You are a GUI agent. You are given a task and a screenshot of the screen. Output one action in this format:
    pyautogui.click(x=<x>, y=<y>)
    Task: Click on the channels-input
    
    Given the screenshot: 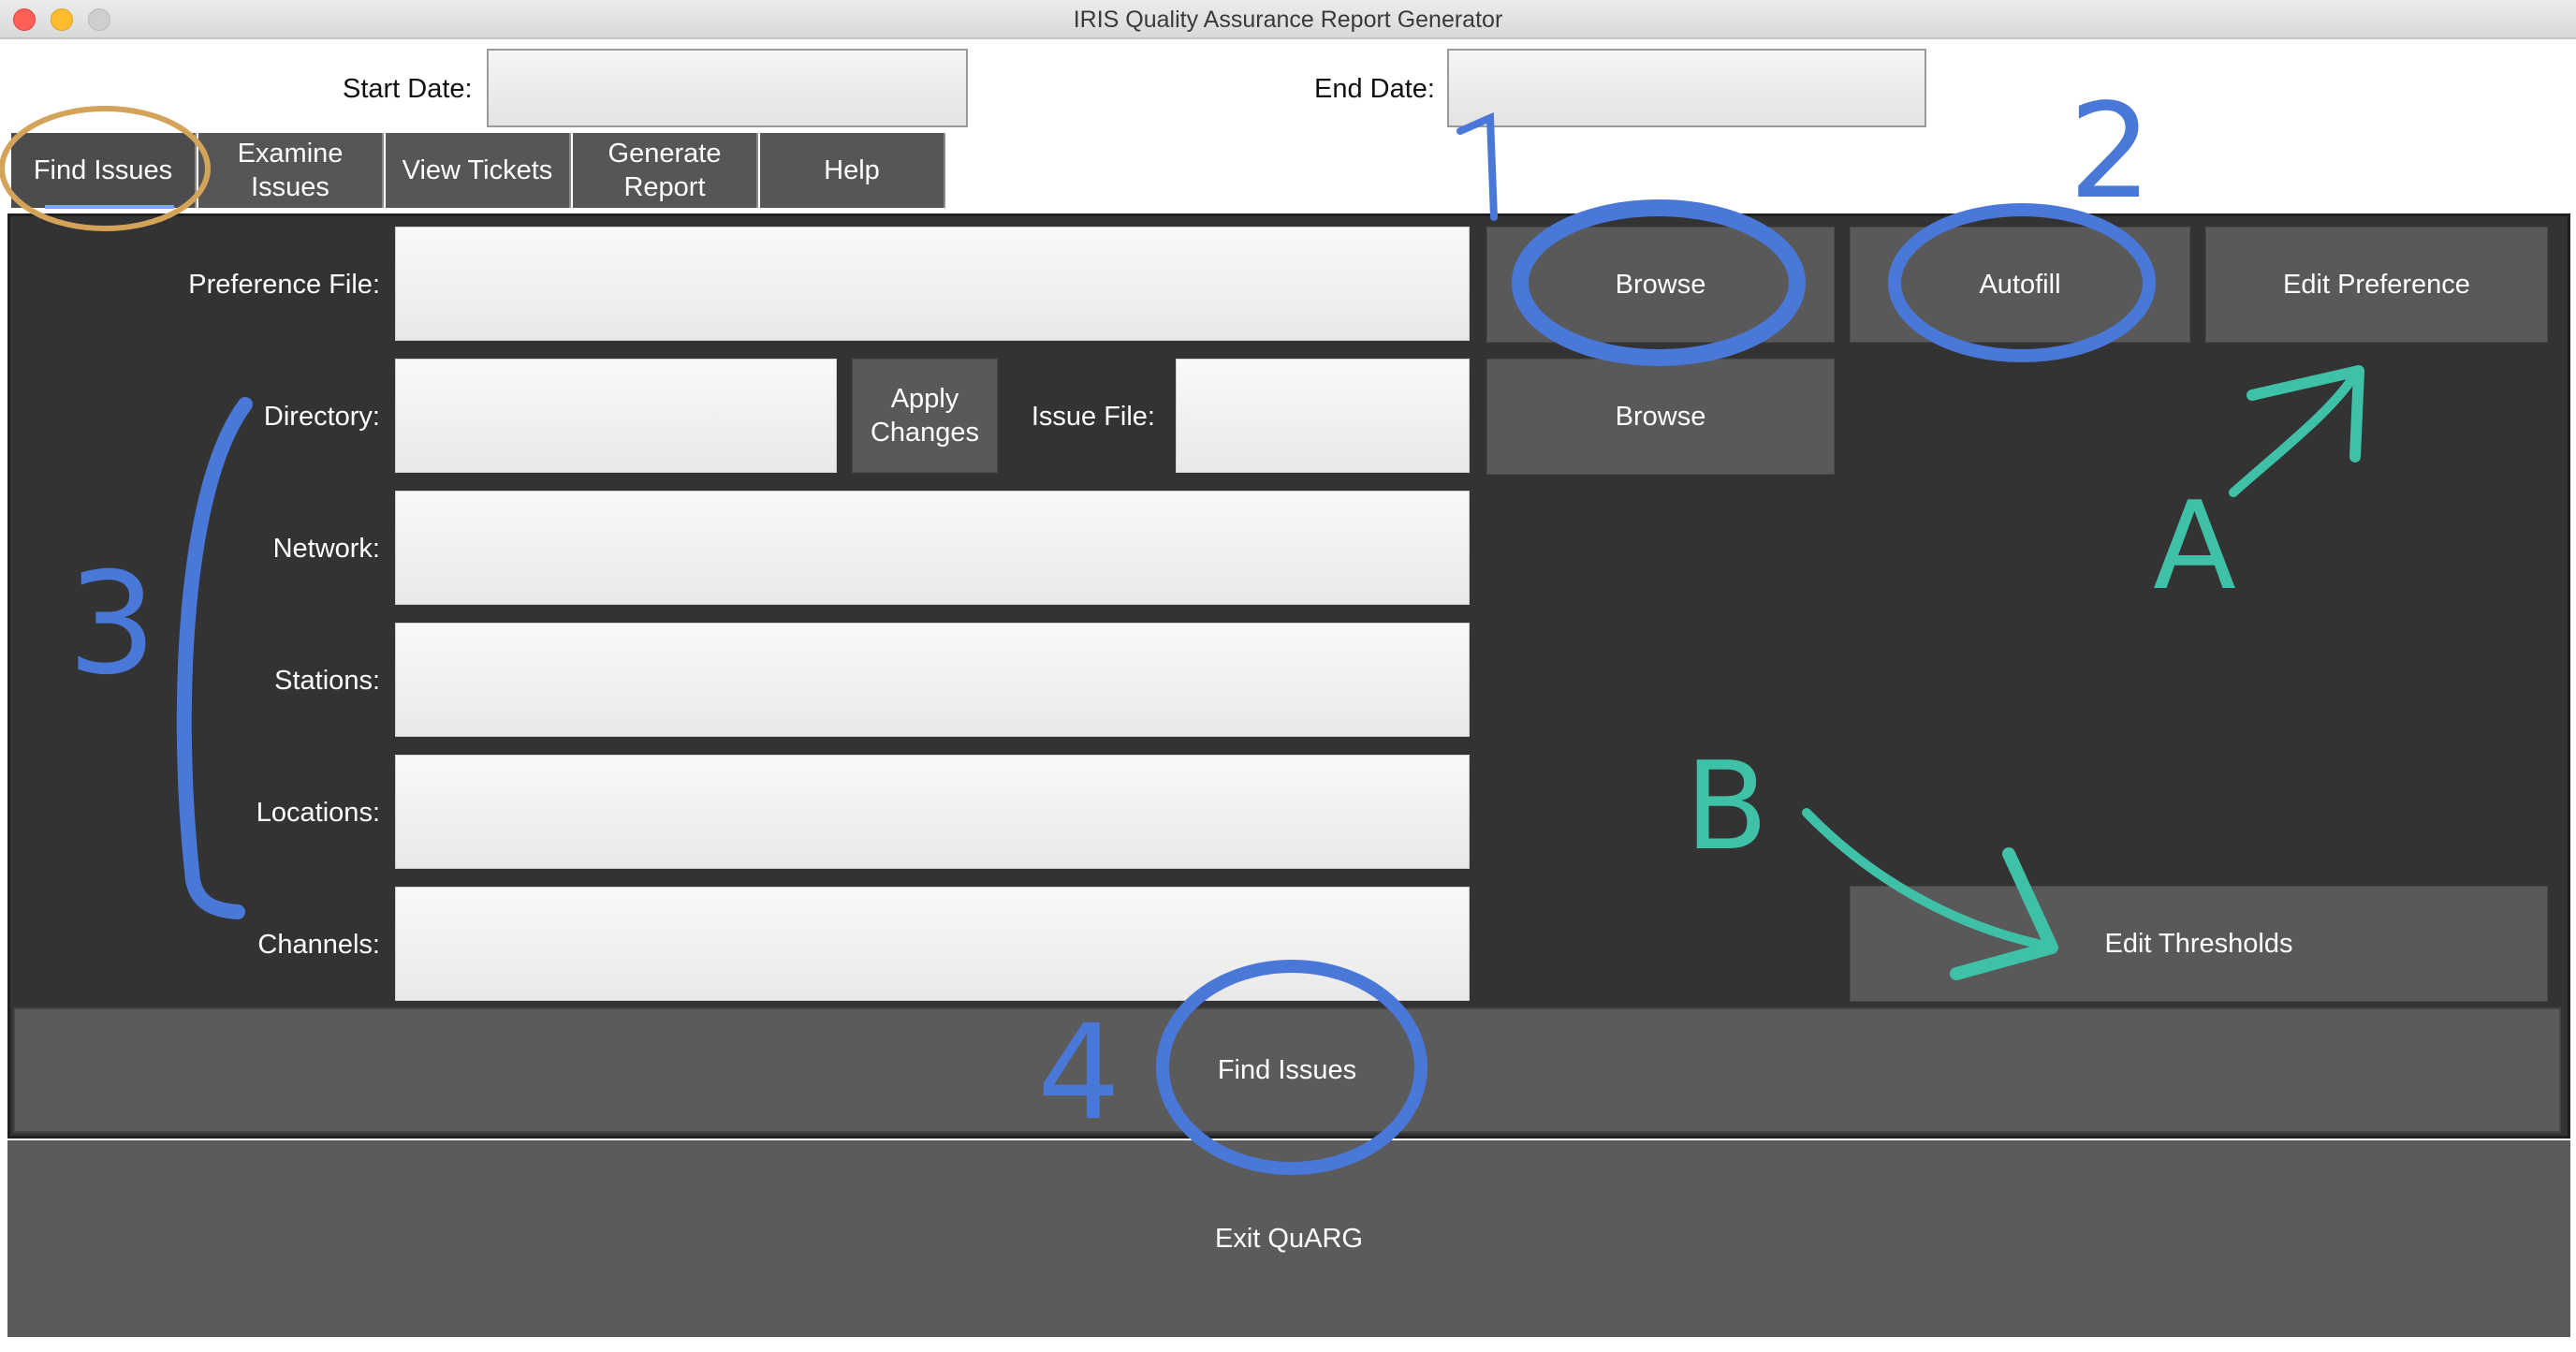 What is the action you would take?
    pyautogui.click(x=932, y=944)
    